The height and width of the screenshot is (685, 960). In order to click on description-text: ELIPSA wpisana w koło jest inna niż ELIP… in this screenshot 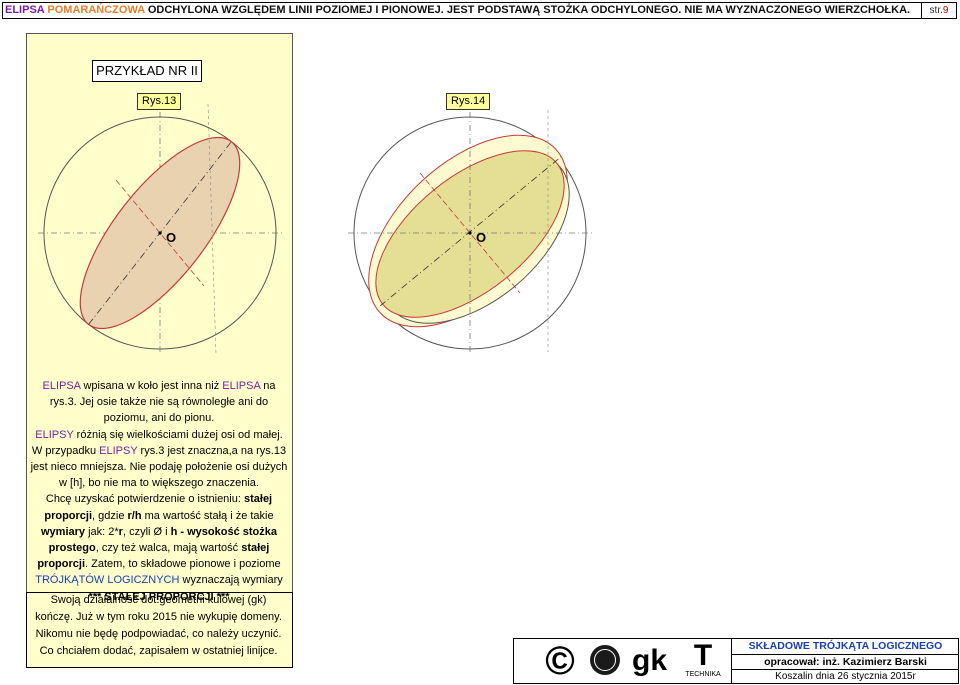, I will do `click(159, 491)`.